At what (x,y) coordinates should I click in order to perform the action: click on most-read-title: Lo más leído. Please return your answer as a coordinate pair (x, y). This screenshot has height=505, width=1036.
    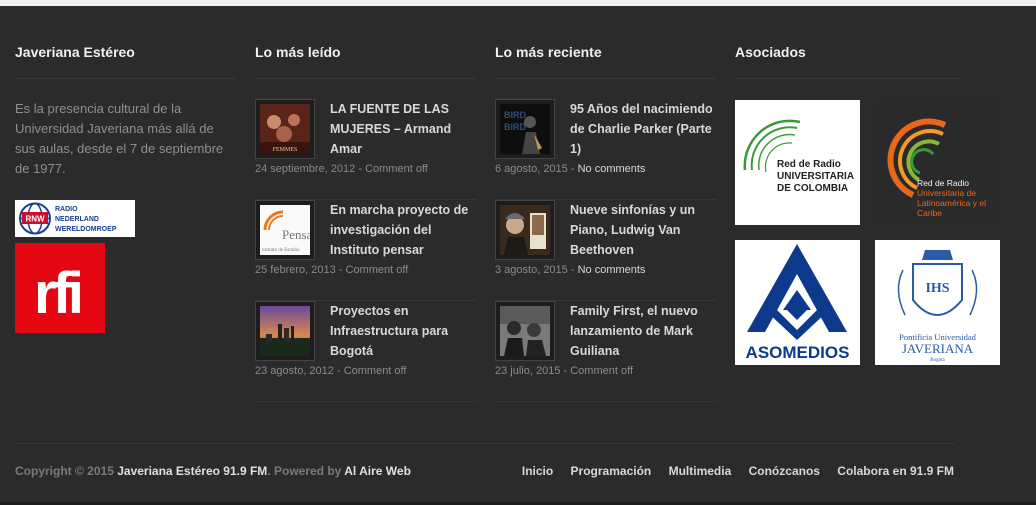
    Looking at the image, I should click on (366, 60).